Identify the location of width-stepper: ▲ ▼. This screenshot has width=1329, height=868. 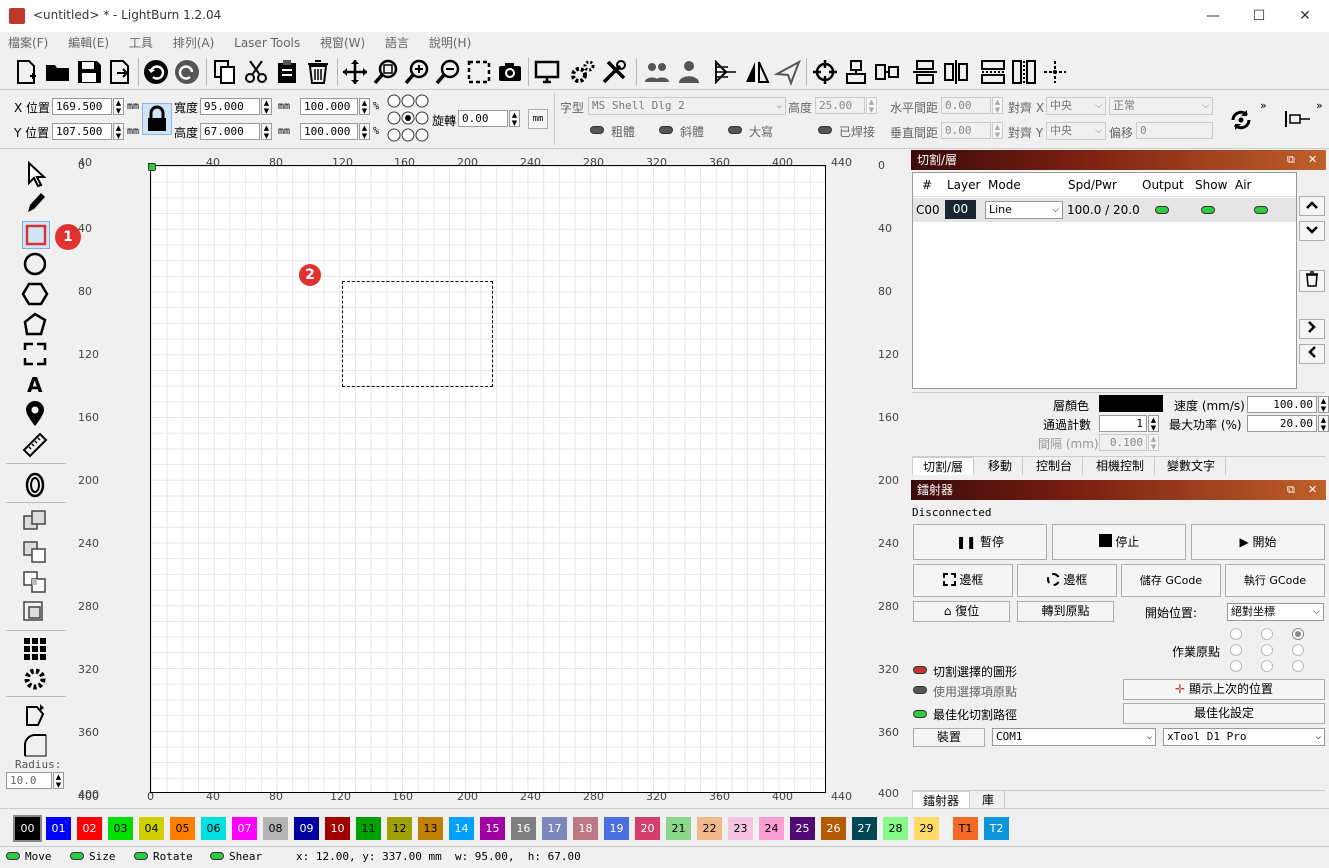
(266, 106).